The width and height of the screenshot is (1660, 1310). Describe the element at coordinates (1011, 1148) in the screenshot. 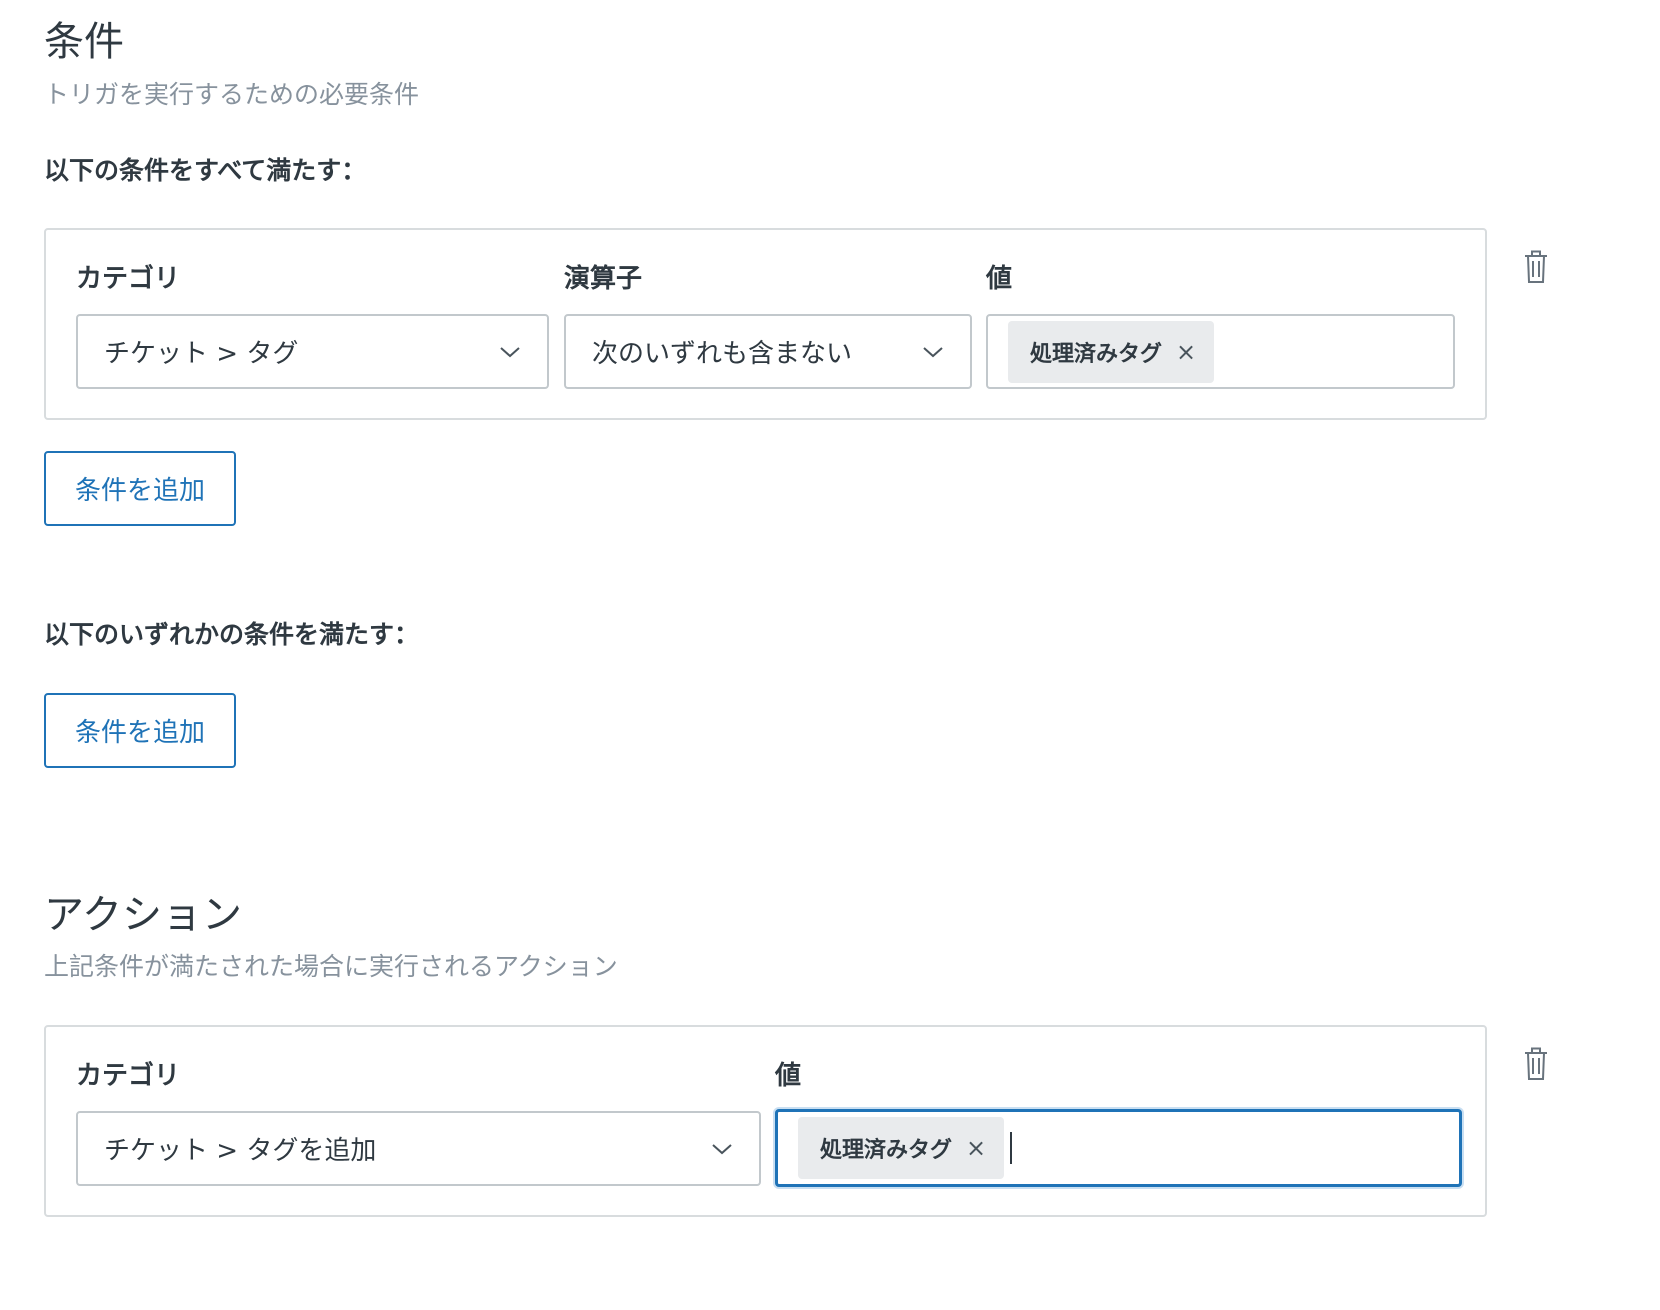

I see `text-cursor` at that location.